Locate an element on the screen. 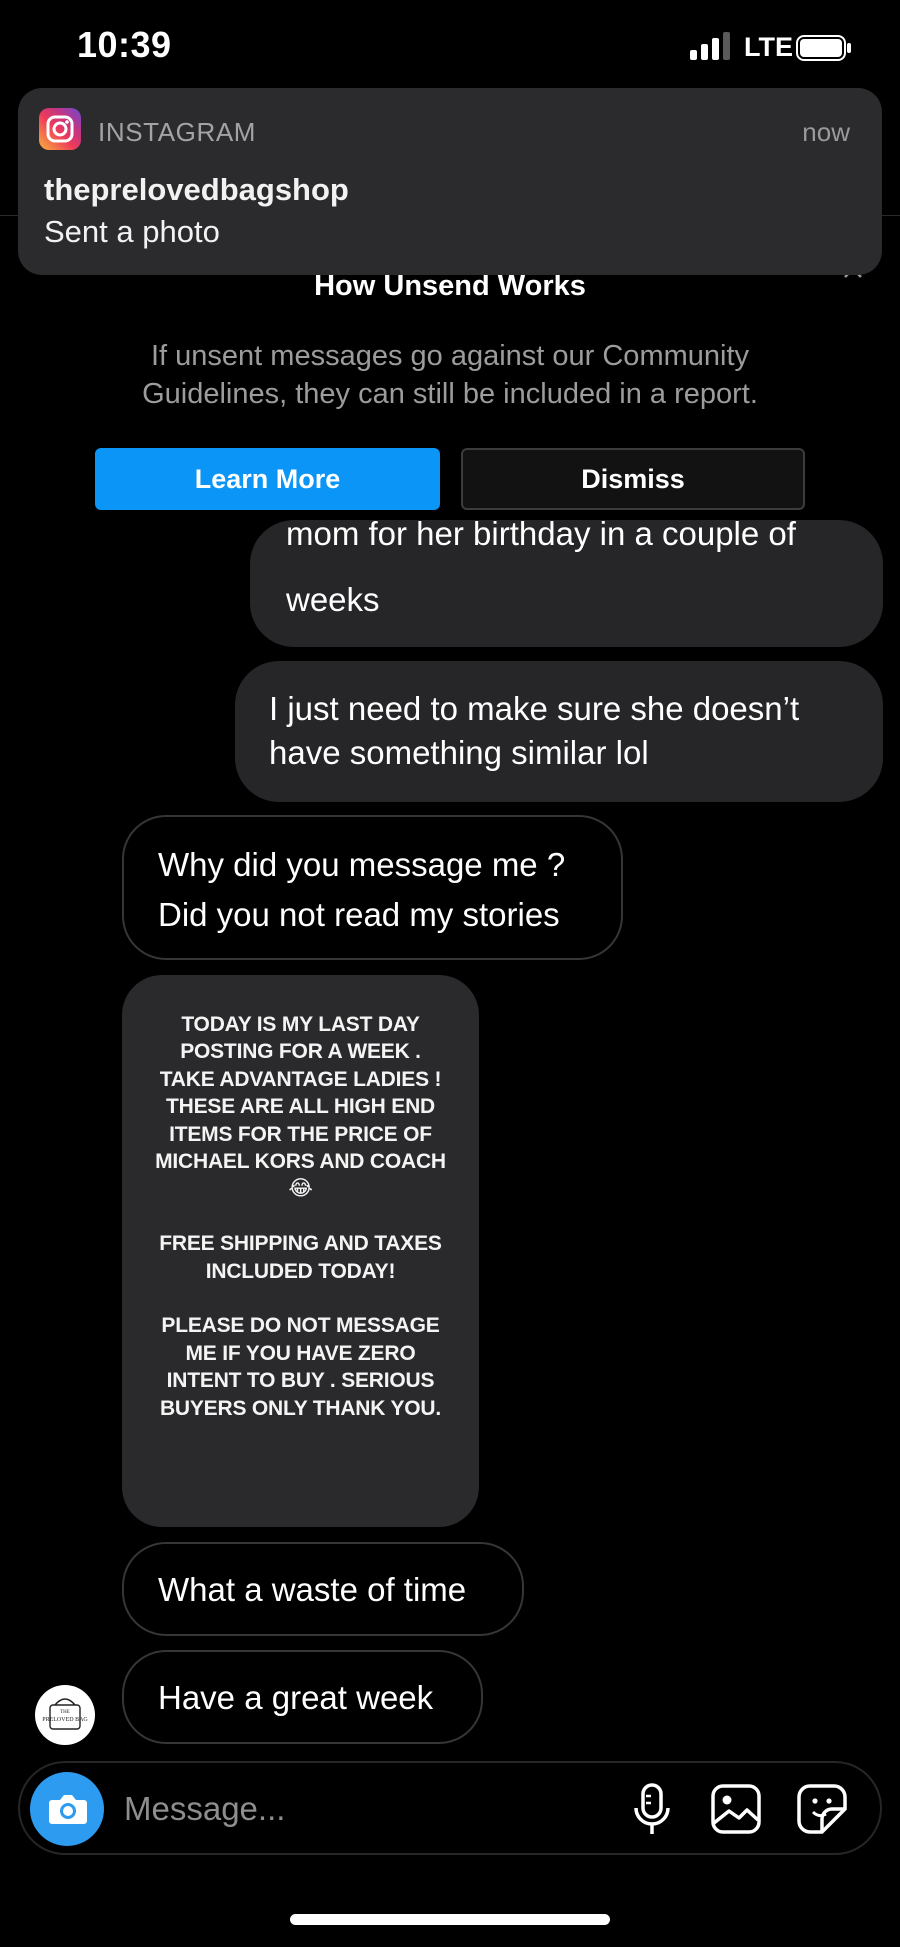 This screenshot has width=900, height=1947. notification-time: now is located at coordinates (826, 132).